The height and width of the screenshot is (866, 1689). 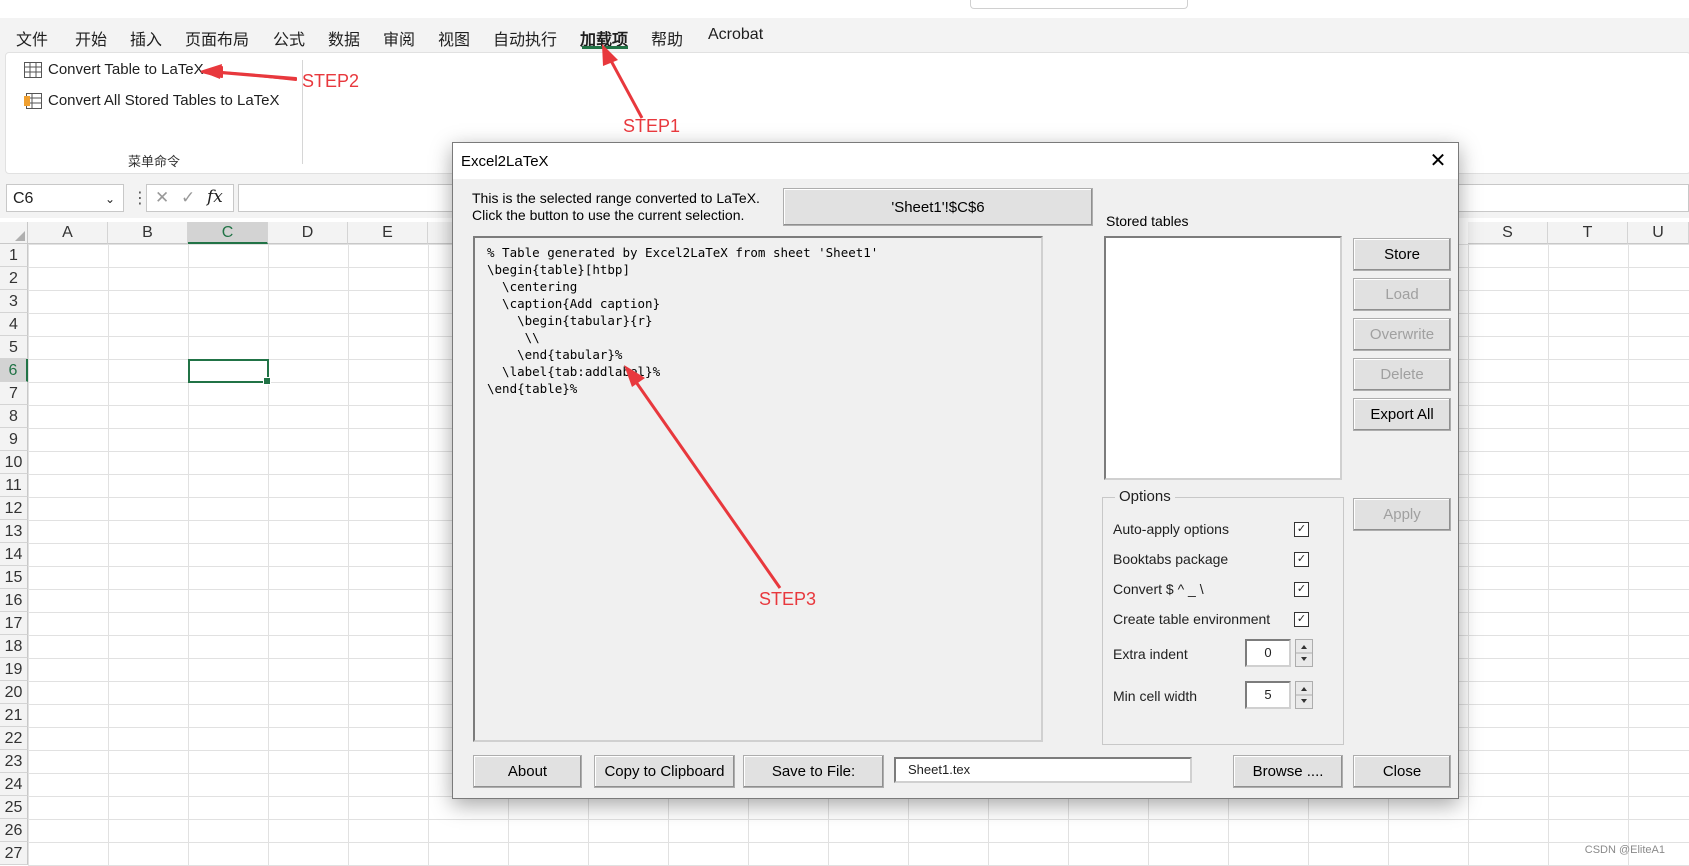 I want to click on step2-label: STEP2, so click(x=331, y=81).